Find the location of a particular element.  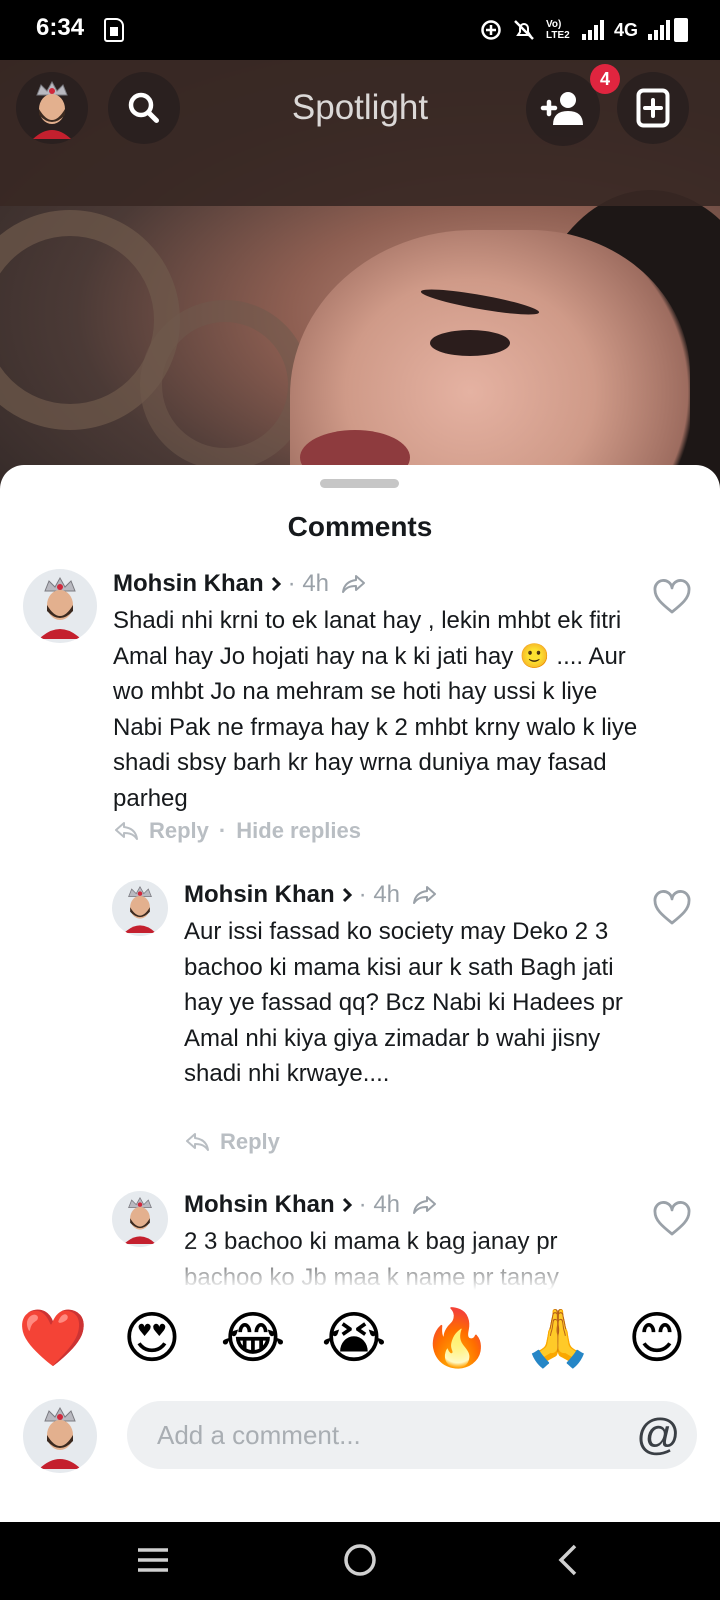

back-icon is located at coordinates (568, 1560).